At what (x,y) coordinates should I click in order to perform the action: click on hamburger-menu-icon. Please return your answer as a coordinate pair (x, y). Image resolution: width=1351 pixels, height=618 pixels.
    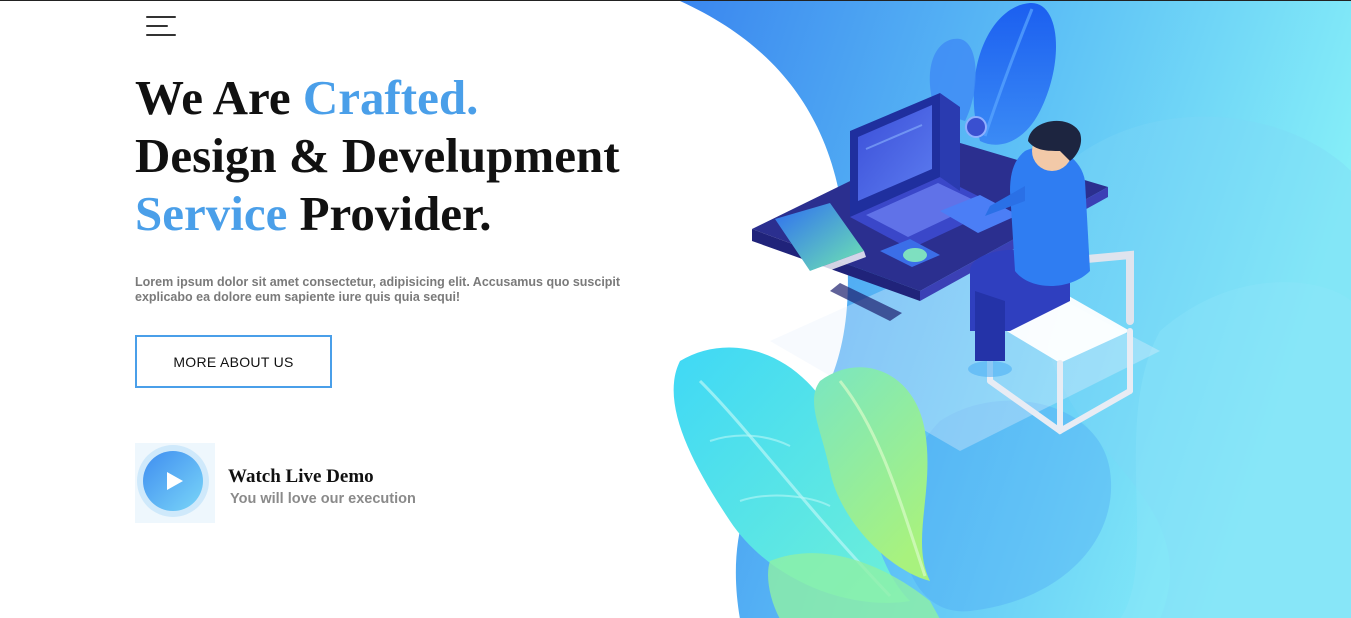
    Looking at the image, I should click on (162, 27).